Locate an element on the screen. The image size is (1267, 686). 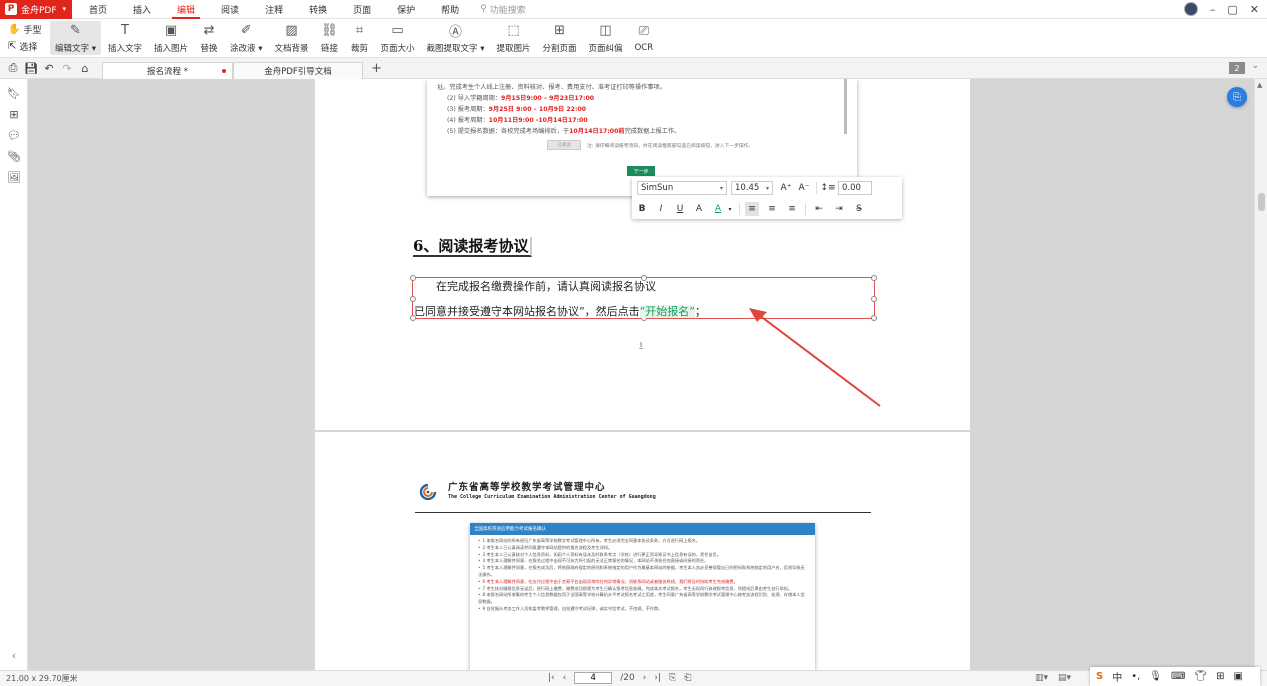
grid-icon: ⊞ is located at coordinates (1220, 676).